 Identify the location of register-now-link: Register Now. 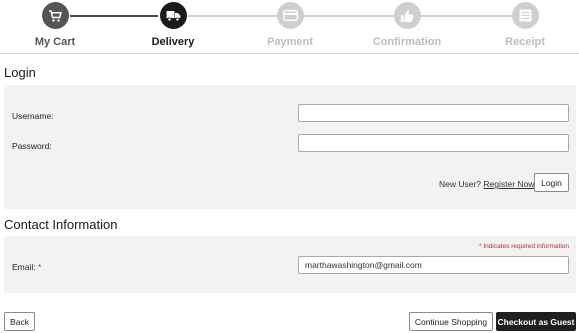
(508, 184).